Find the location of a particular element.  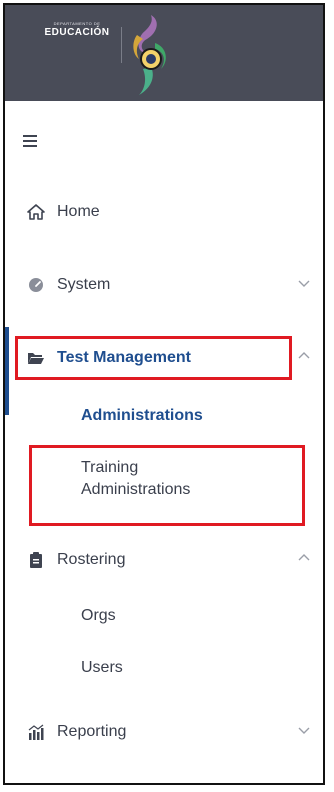

gauge-icon is located at coordinates (36, 285).